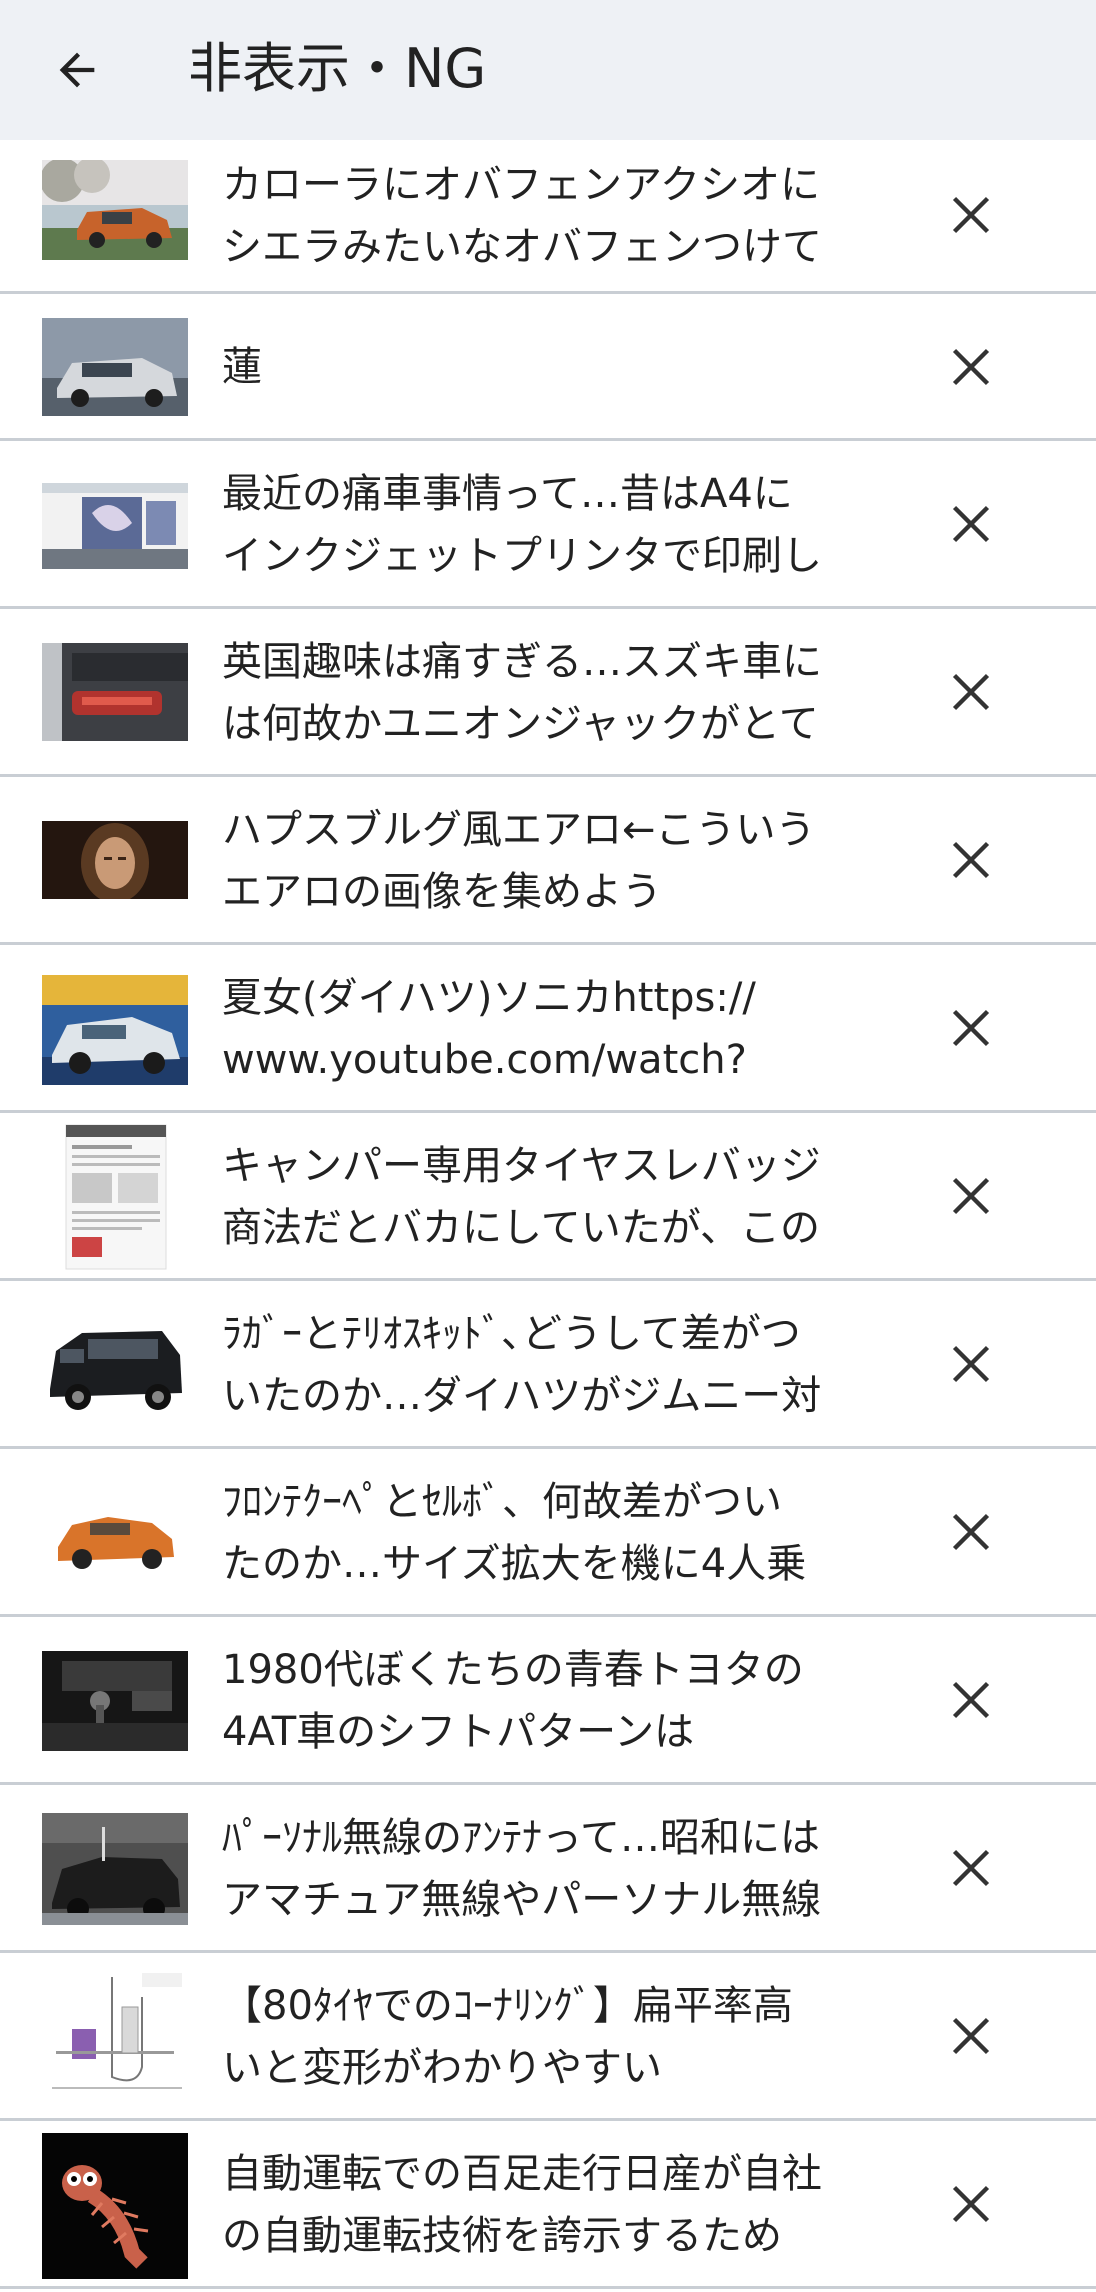 The height and width of the screenshot is (2292, 1096). I want to click on item-title-line1: ﾌﾛﾝﾃｸｰﾍﾟとｾﾙﾎﾞ、何故差がつい, so click(502, 1502).